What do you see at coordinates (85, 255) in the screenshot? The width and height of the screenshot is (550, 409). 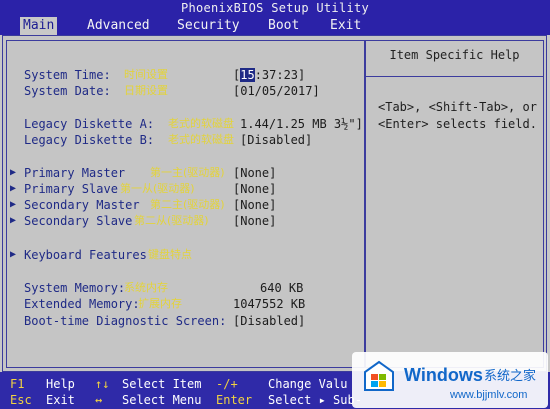 I see `keyboard-features-label: Keyboard Features` at bounding box center [85, 255].